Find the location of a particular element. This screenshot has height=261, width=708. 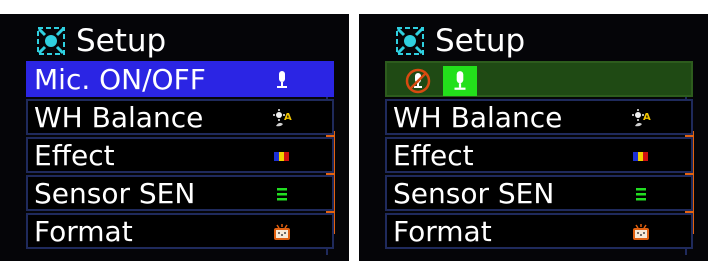

mic-off-option is located at coordinates (418, 81).